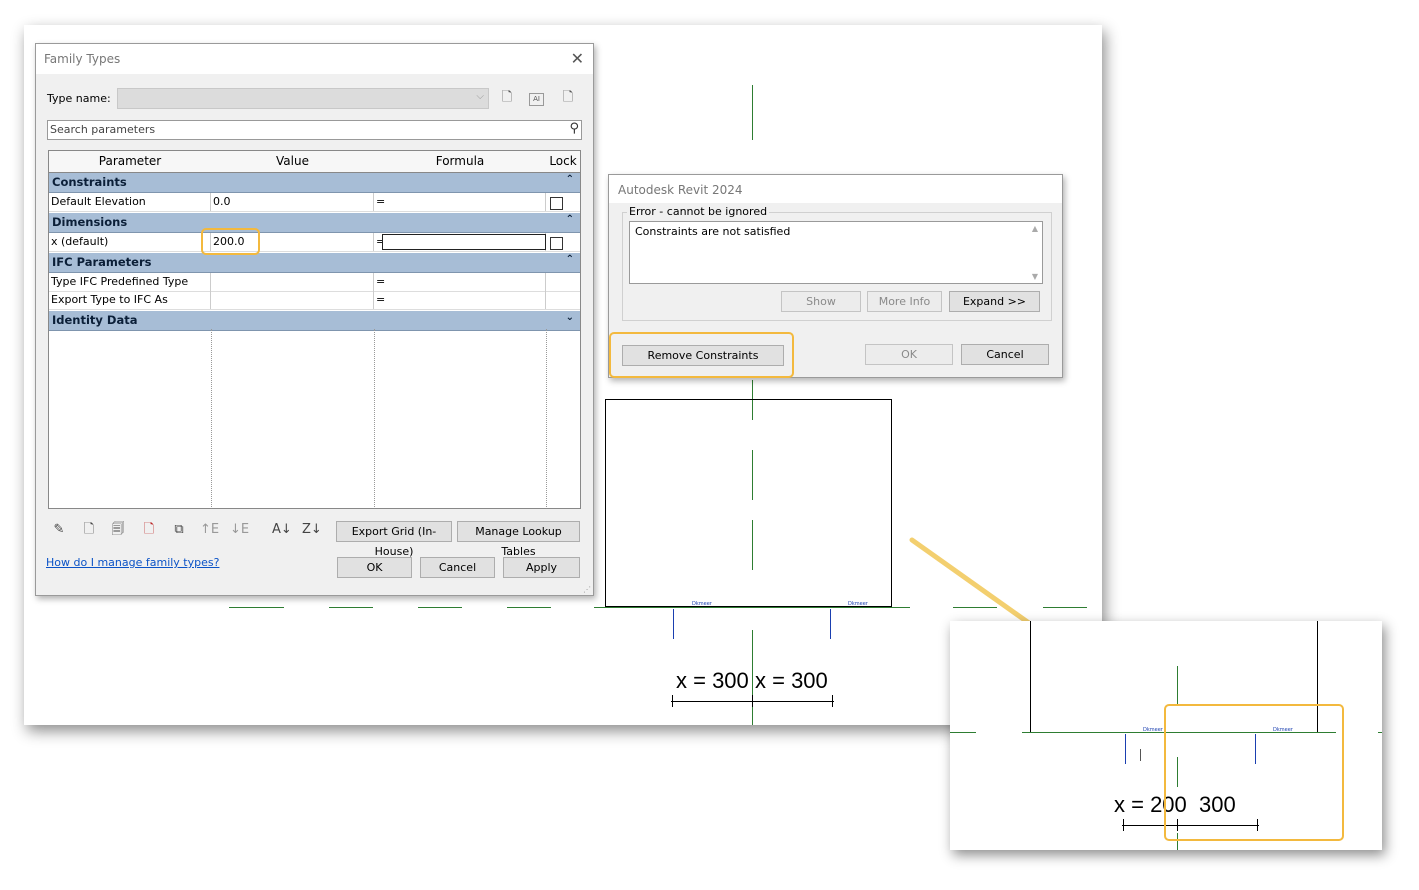 This screenshot has height=890, width=1419. I want to click on group-label: Constraints, so click(89, 182).